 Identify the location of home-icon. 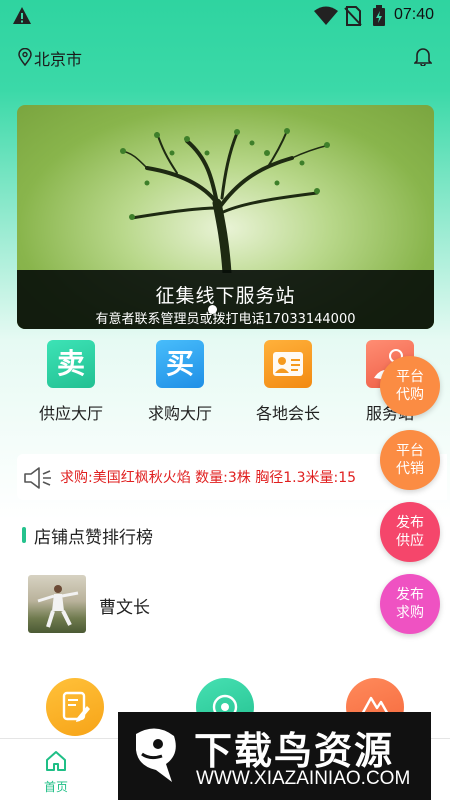
(56, 761).